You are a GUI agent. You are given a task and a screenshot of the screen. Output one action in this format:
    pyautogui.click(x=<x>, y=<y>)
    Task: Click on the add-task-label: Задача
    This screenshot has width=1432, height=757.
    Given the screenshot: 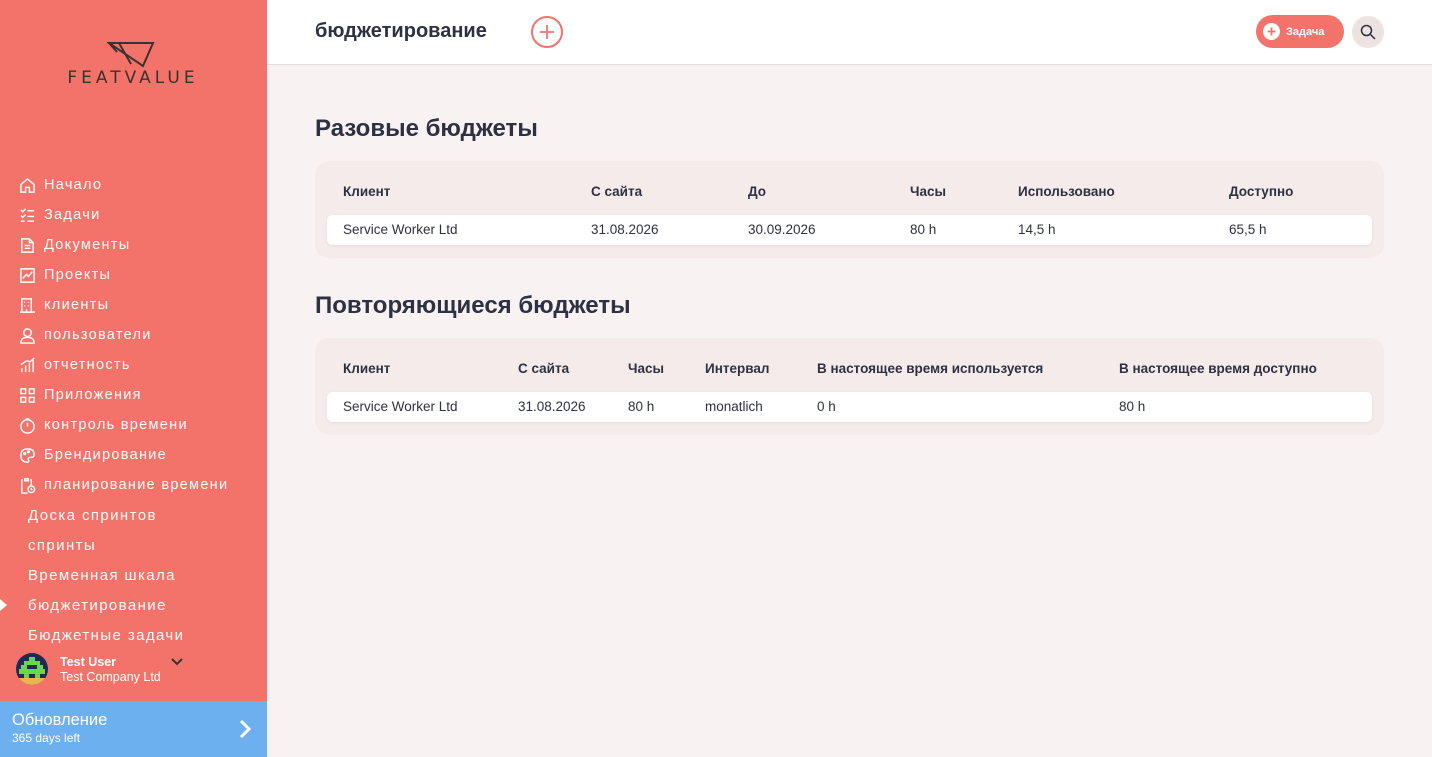 What is the action you would take?
    pyautogui.click(x=1305, y=31)
    